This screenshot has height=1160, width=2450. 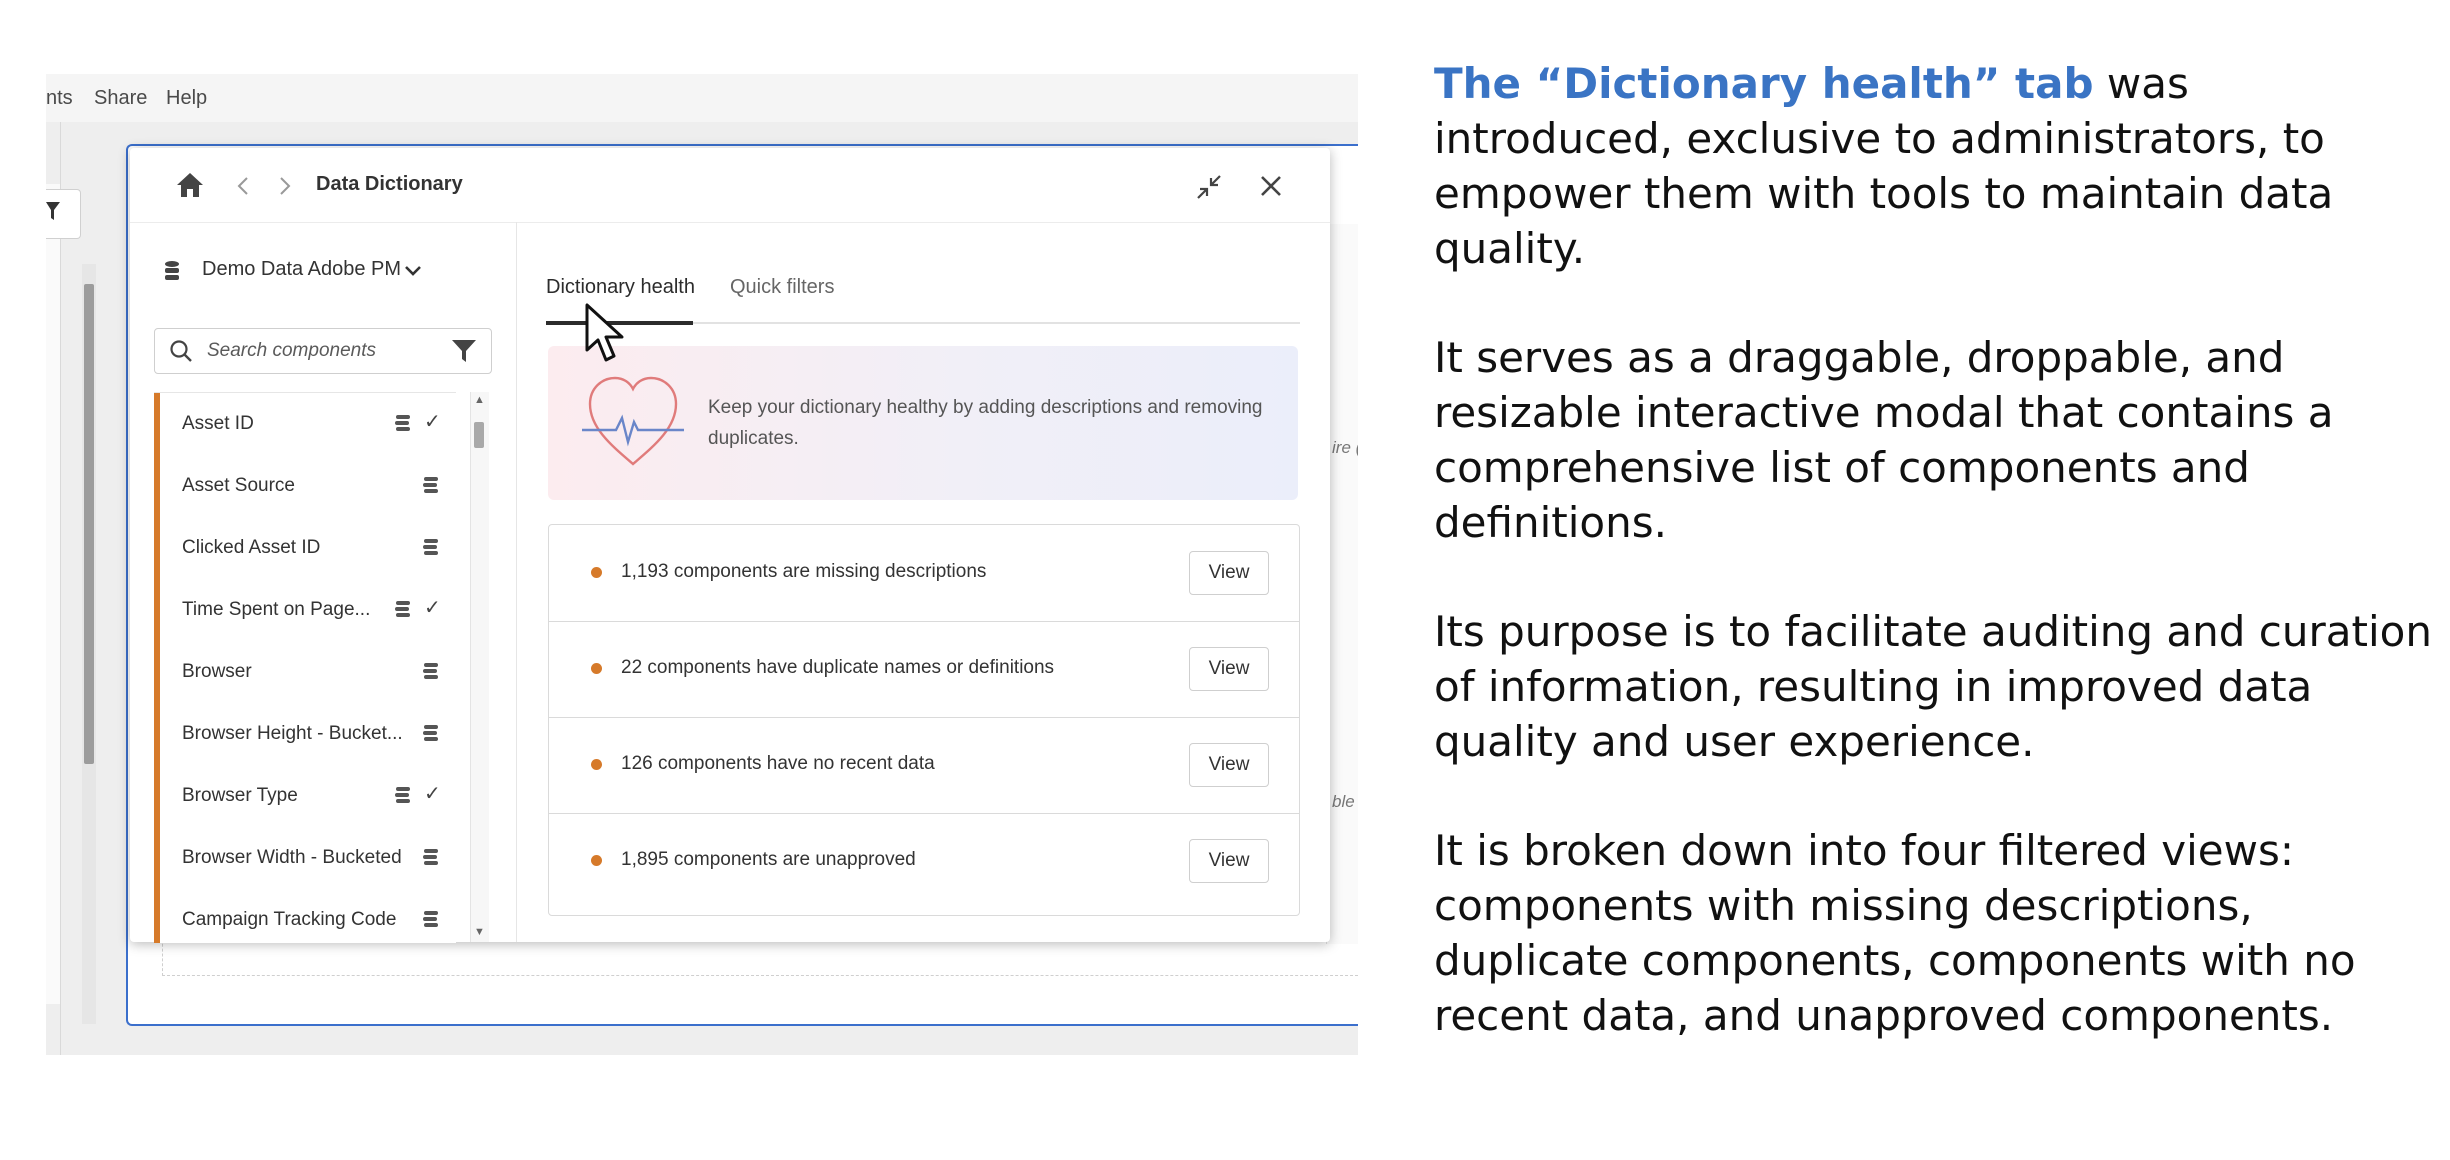 I want to click on list-item: Campaign Tracking Code, so click(x=305, y=916).